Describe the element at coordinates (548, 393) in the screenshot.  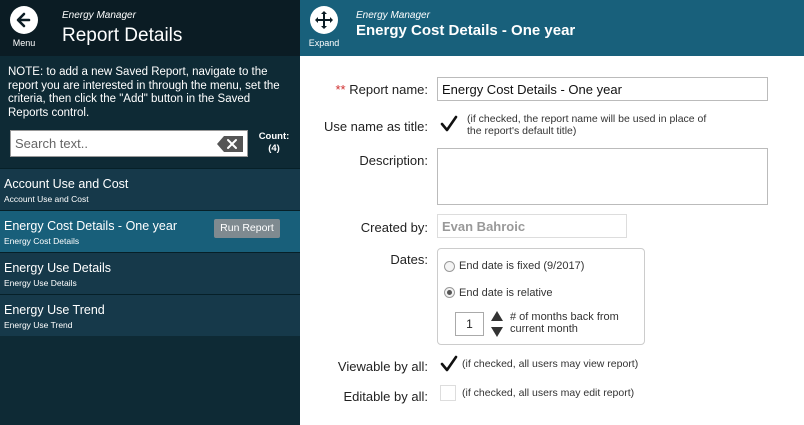
I see `editable-hint: (if checked, all users may edit report)` at that location.